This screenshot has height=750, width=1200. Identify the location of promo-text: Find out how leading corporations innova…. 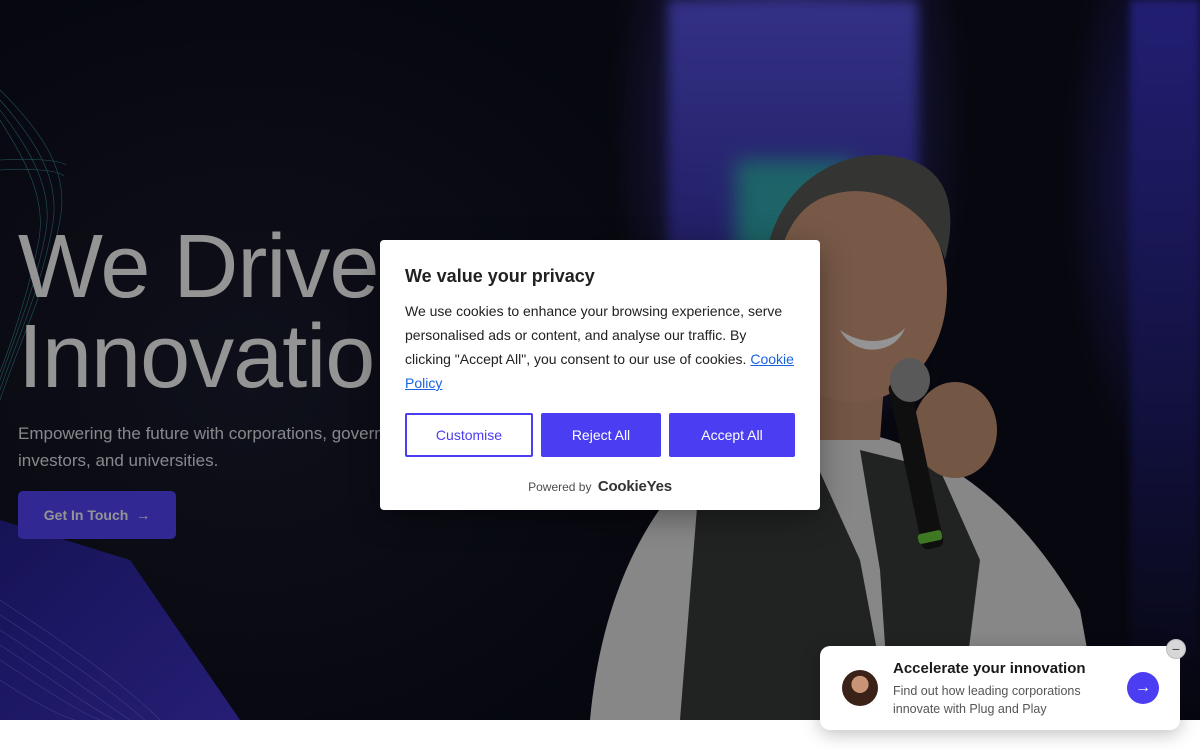
(987, 700).